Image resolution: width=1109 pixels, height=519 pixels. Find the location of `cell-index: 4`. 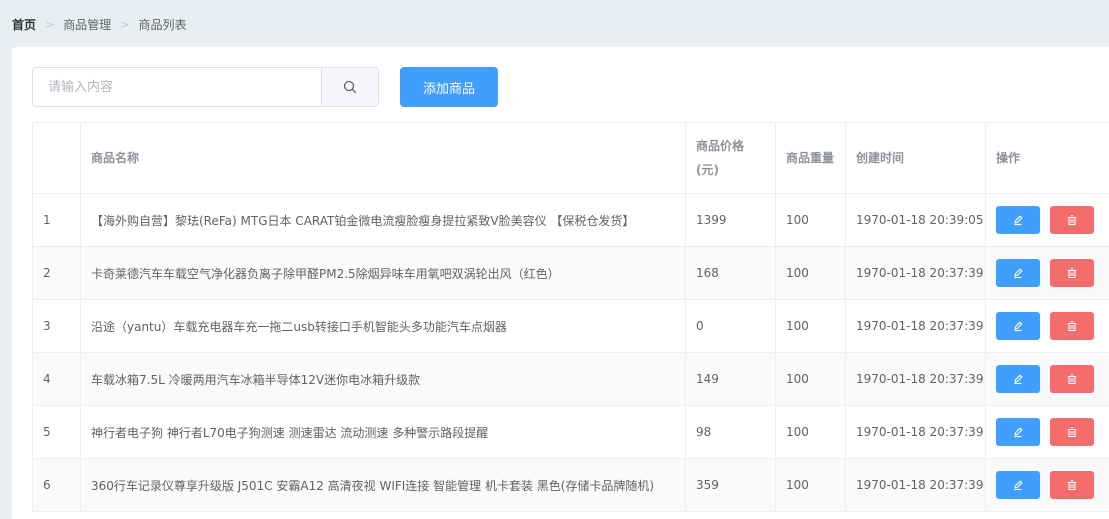

cell-index: 4 is located at coordinates (56, 379).